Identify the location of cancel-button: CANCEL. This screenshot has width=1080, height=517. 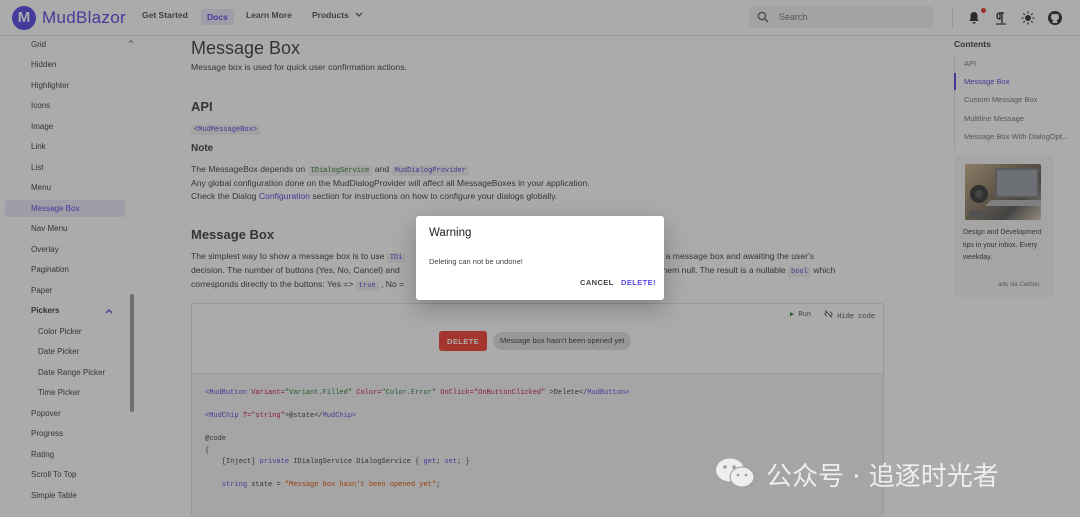
(597, 282).